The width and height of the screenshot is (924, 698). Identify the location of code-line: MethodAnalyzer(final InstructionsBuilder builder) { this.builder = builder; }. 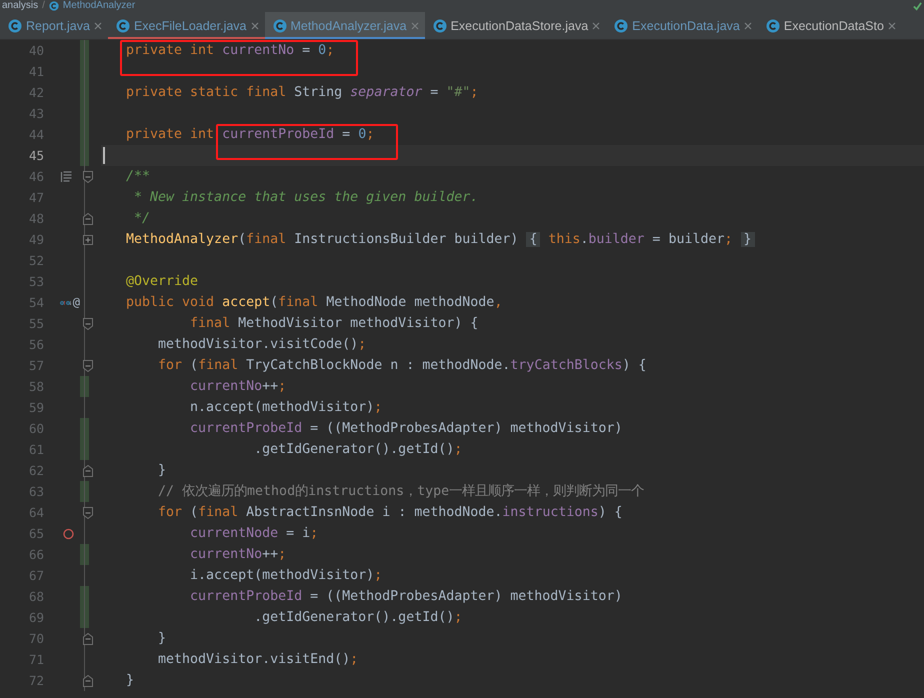
(440, 239).